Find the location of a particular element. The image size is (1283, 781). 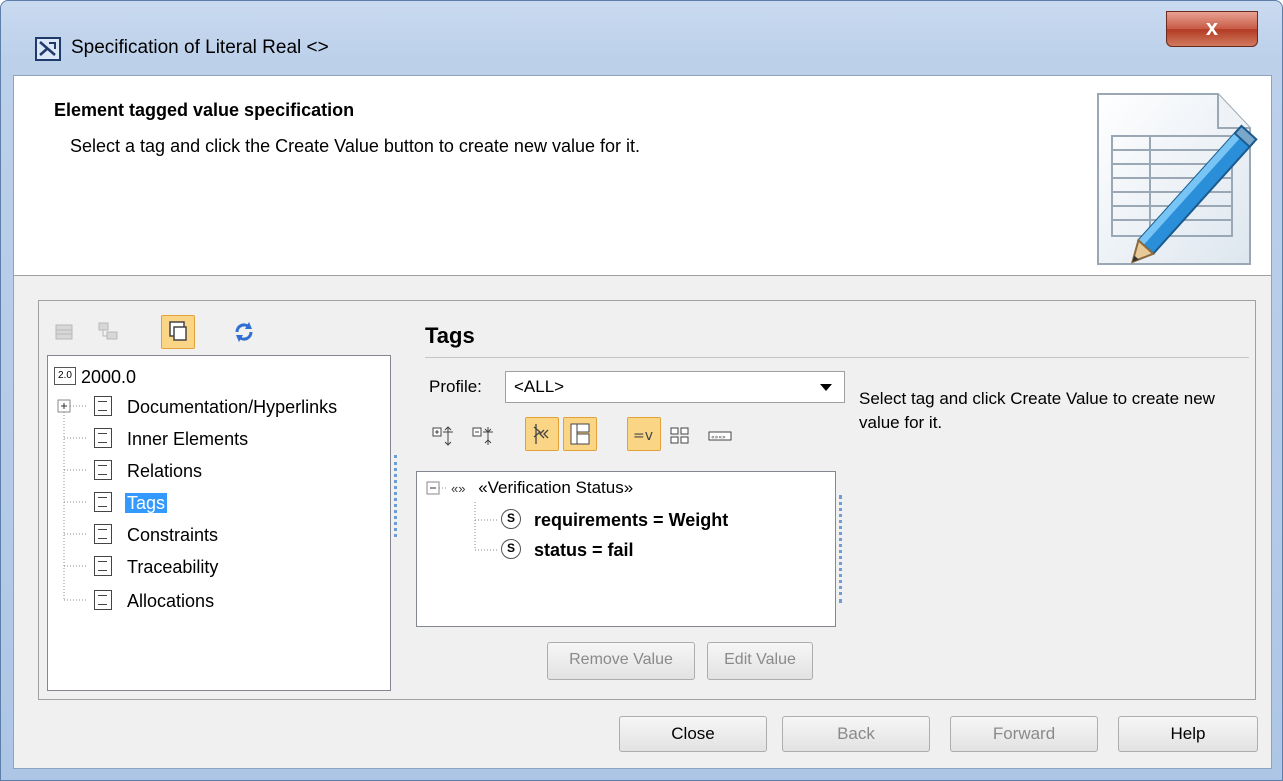

stereotype-icon: «» is located at coordinates (458, 488).